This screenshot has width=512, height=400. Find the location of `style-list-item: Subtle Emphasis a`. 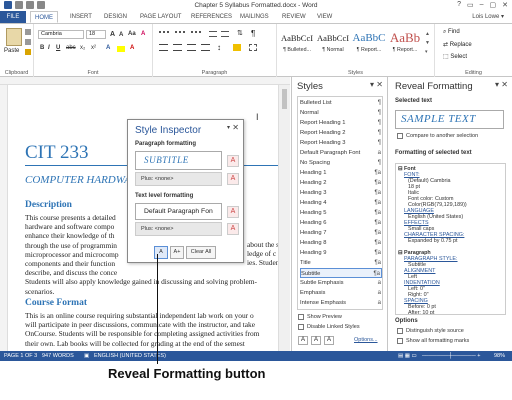

style-list-item: Subtle Emphasis a is located at coordinates (341, 283).